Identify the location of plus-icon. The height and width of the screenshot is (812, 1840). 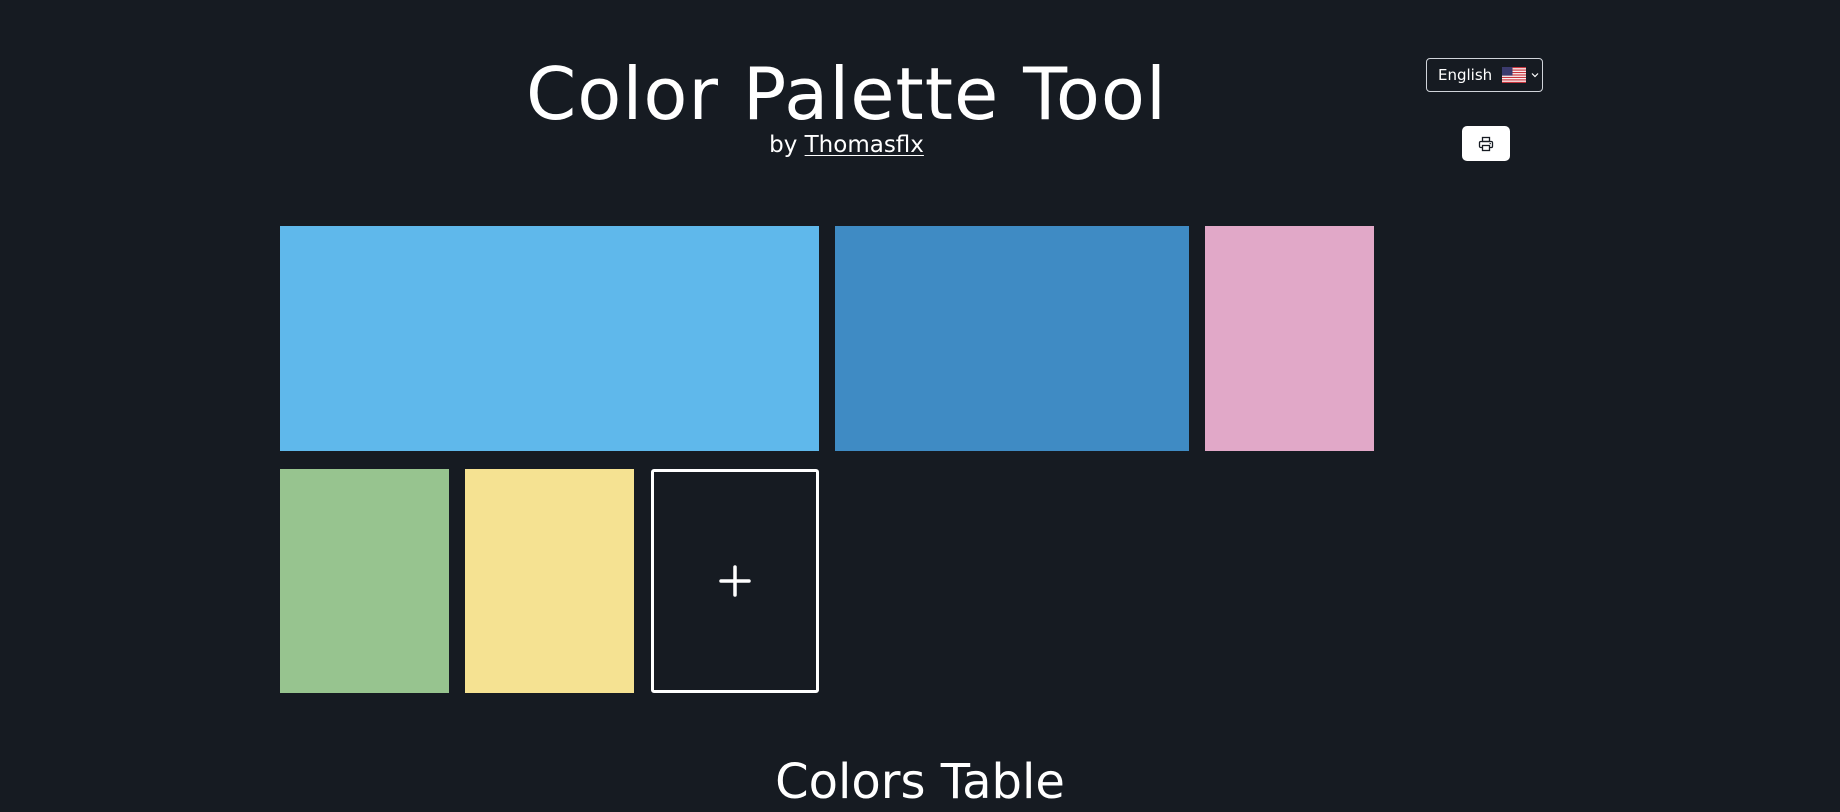
(735, 581).